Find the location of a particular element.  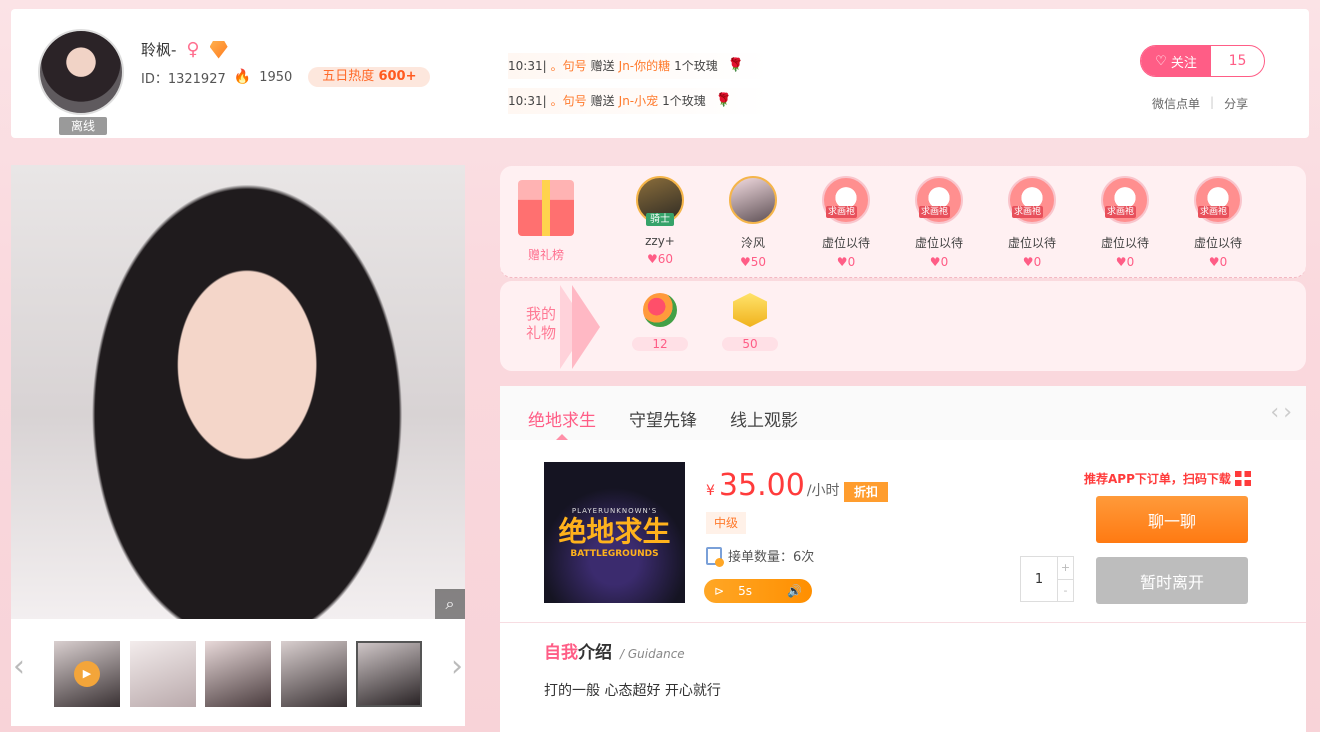

app-tip-text: 推荐APP下订单，扫码下载 is located at coordinates (1157, 479).